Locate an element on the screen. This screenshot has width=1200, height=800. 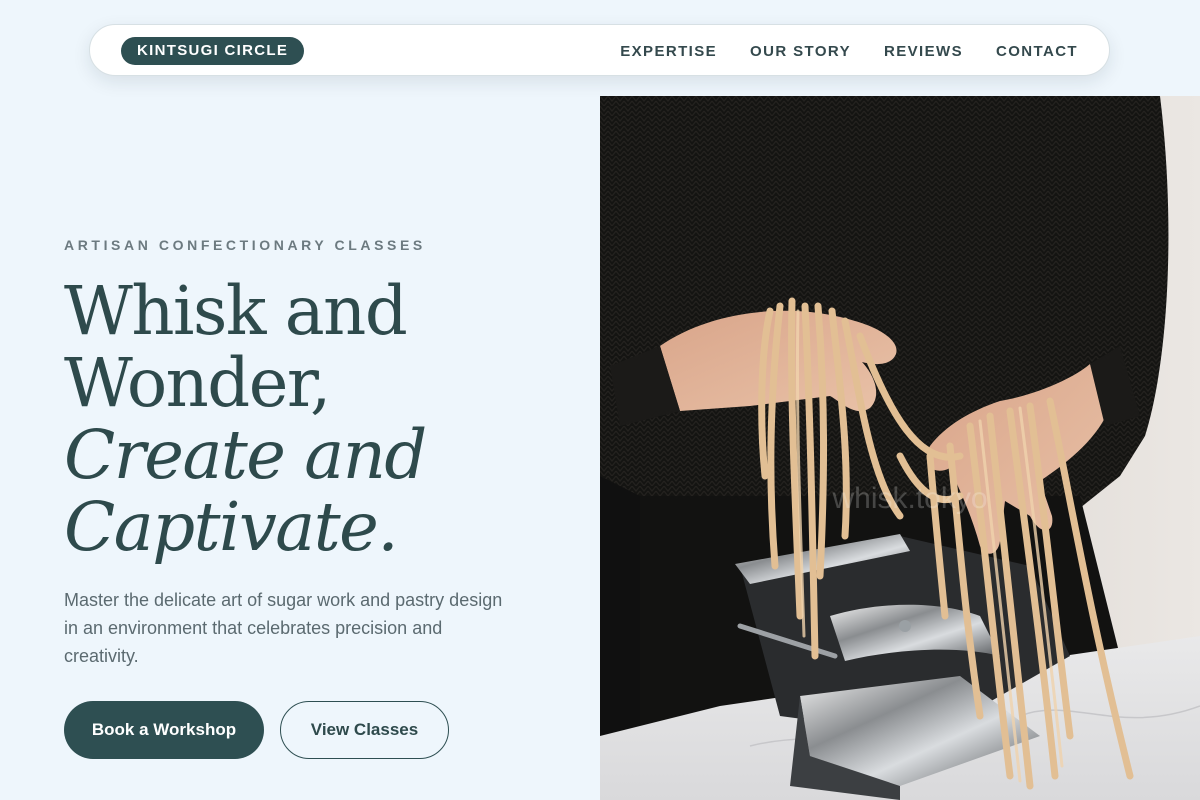
headline-line-3: Create and is located at coordinates (245, 455).